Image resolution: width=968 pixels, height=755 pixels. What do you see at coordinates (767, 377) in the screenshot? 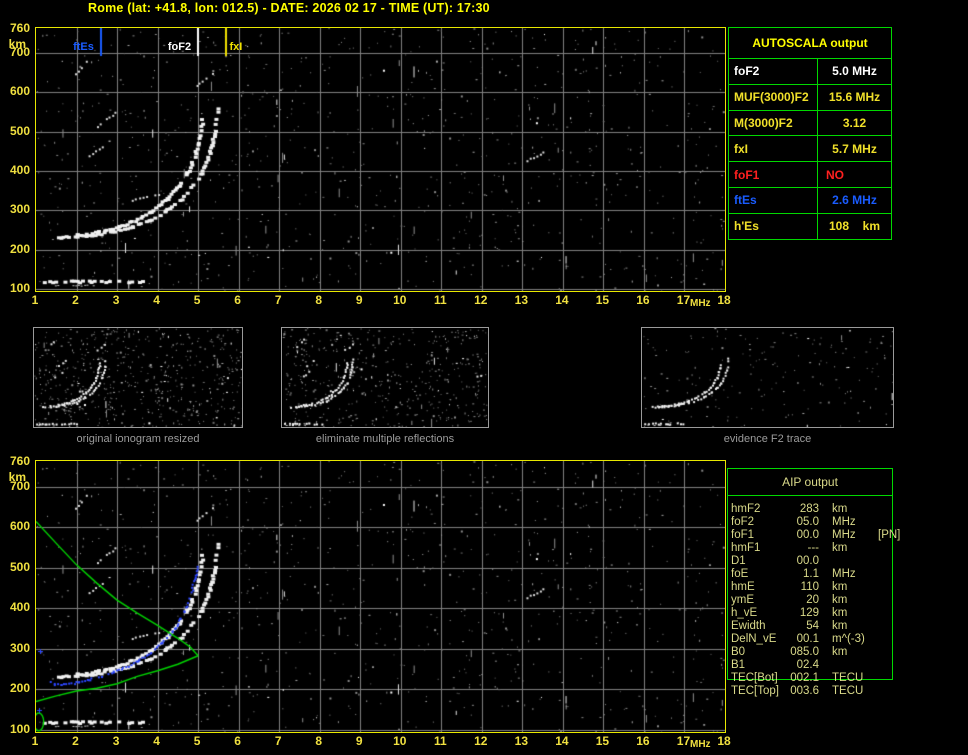
I see `thumbnail-evidence-f2-trace` at bounding box center [767, 377].